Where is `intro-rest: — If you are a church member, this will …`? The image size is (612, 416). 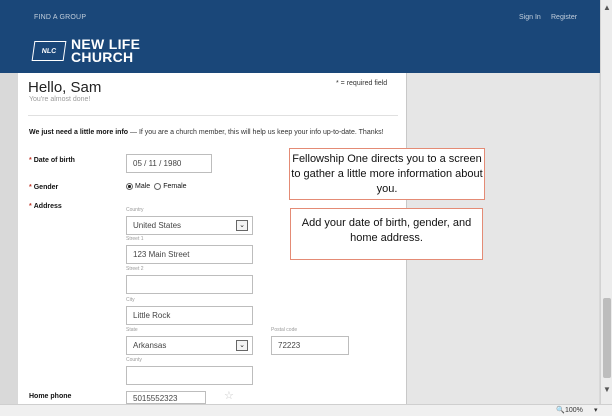 intro-rest: — If you are a church member, this will … is located at coordinates (256, 132).